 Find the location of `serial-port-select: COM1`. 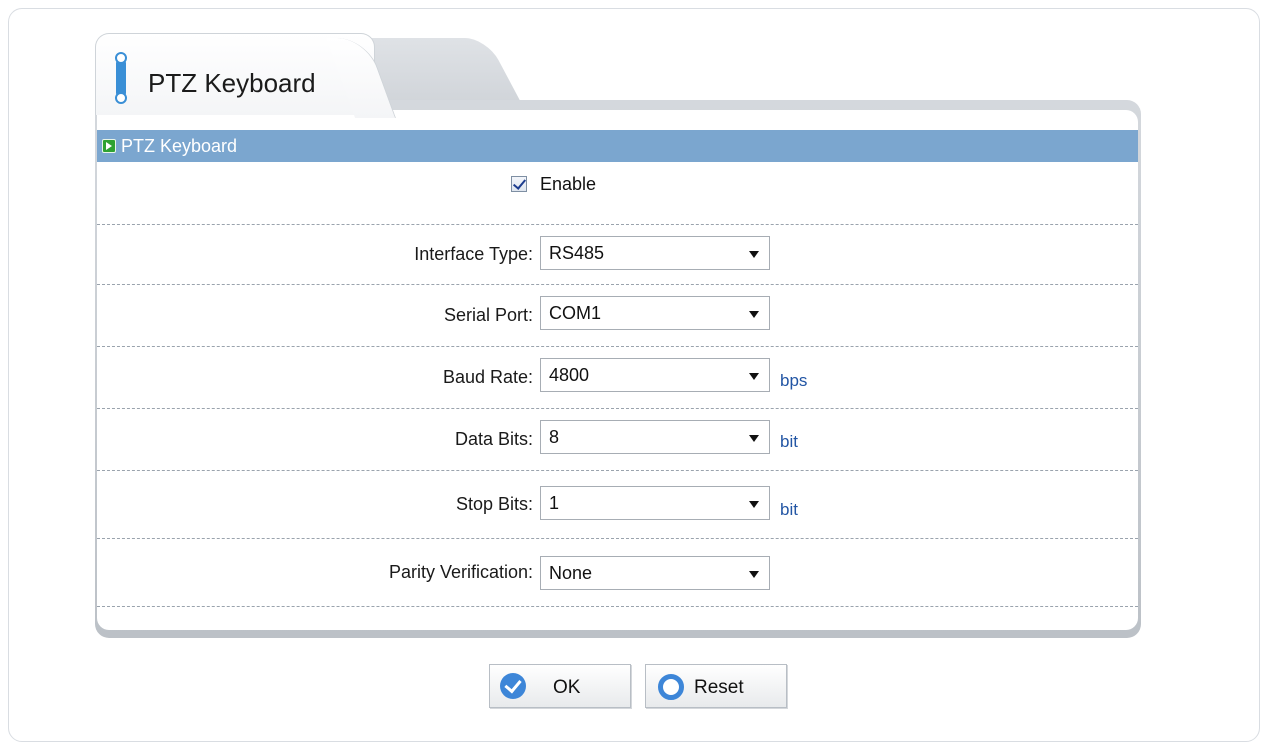

serial-port-select: COM1 is located at coordinates (655, 313).